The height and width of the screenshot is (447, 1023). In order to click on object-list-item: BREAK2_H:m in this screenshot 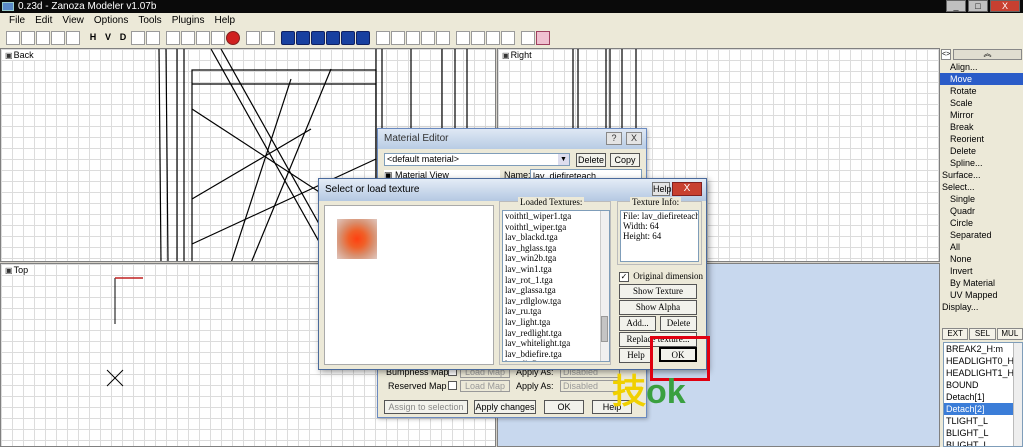, I will do `click(983, 349)`.